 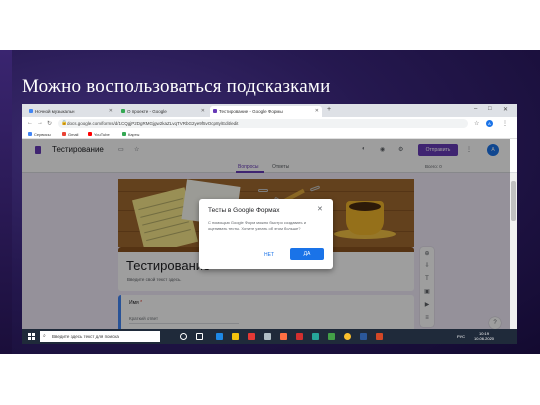 I want to click on menu-dots-icon: ⋮, so click(x=505, y=123).